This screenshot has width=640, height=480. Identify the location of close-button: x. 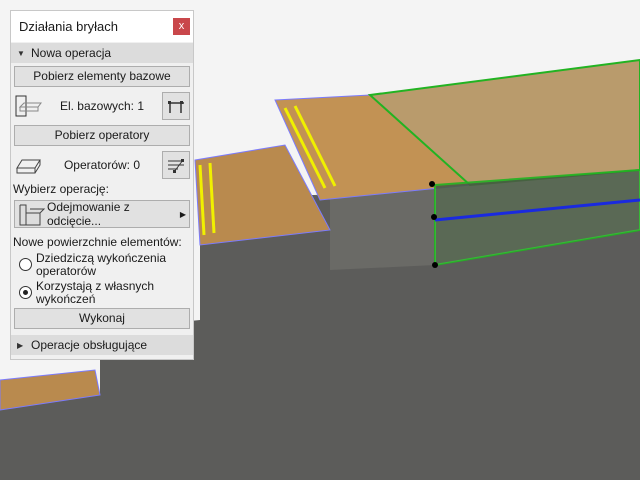
(181, 26).